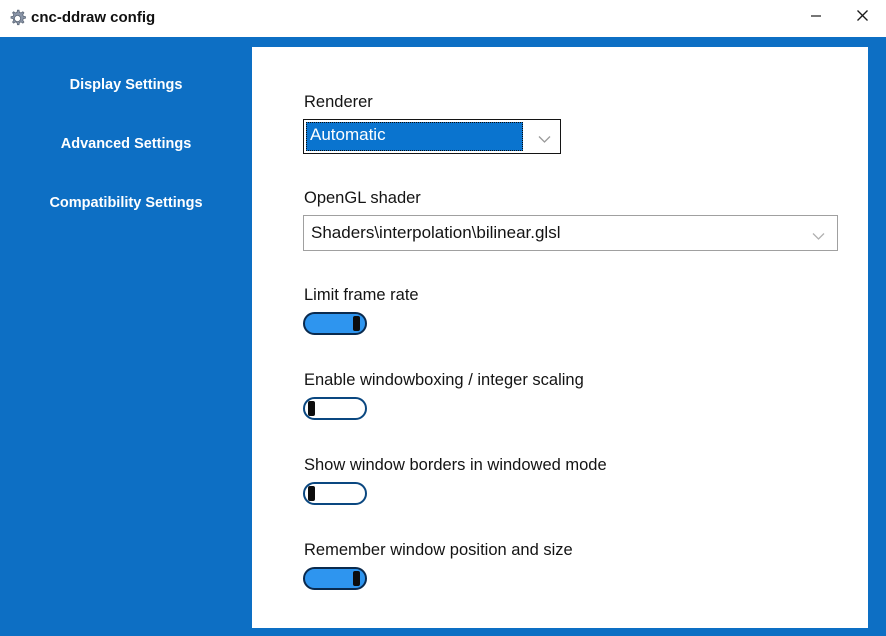 The width and height of the screenshot is (886, 636). I want to click on limit-frame-rate-label: Limit frame rate, so click(361, 295).